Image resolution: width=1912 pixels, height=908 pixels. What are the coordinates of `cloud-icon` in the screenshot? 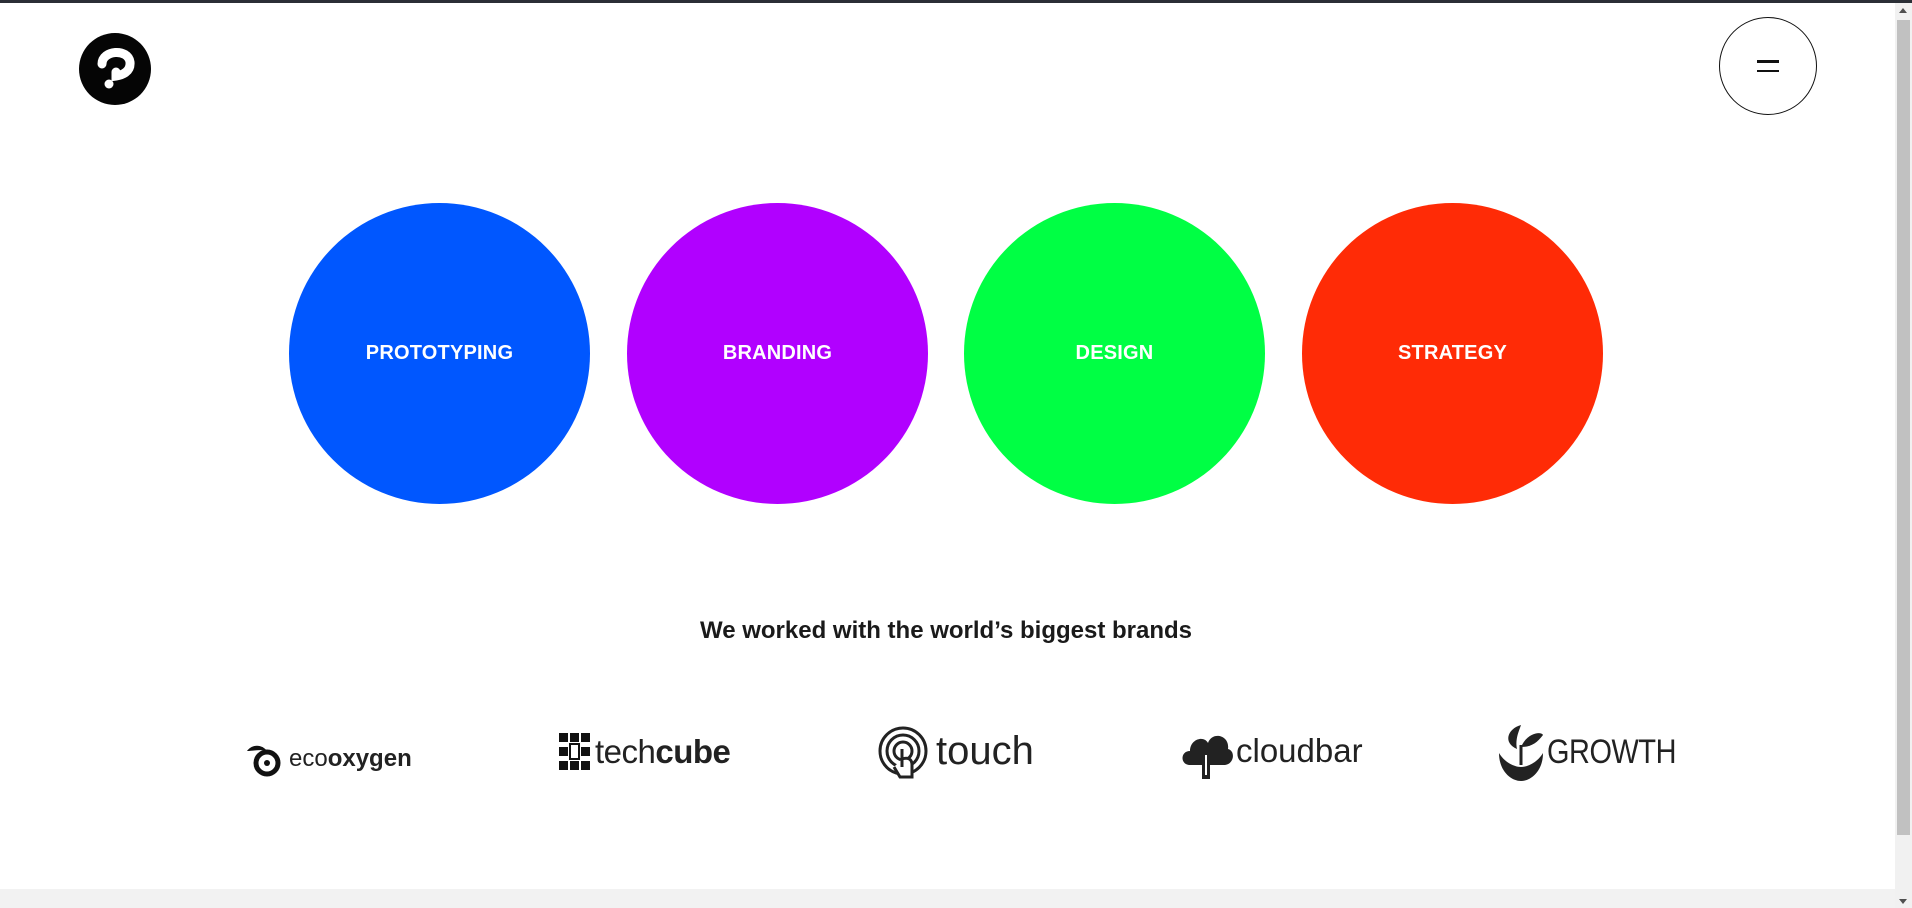 It's located at (1207, 751).